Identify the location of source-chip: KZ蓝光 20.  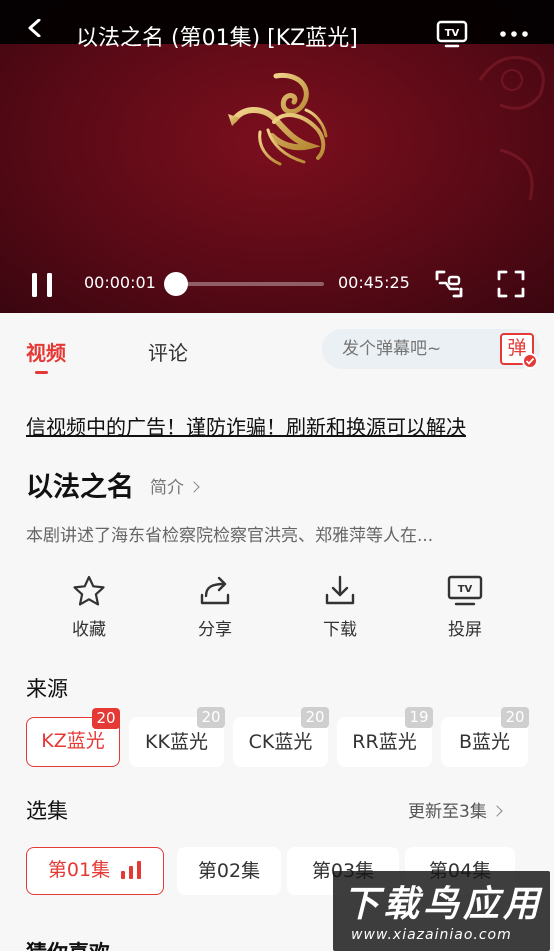
(73, 737).